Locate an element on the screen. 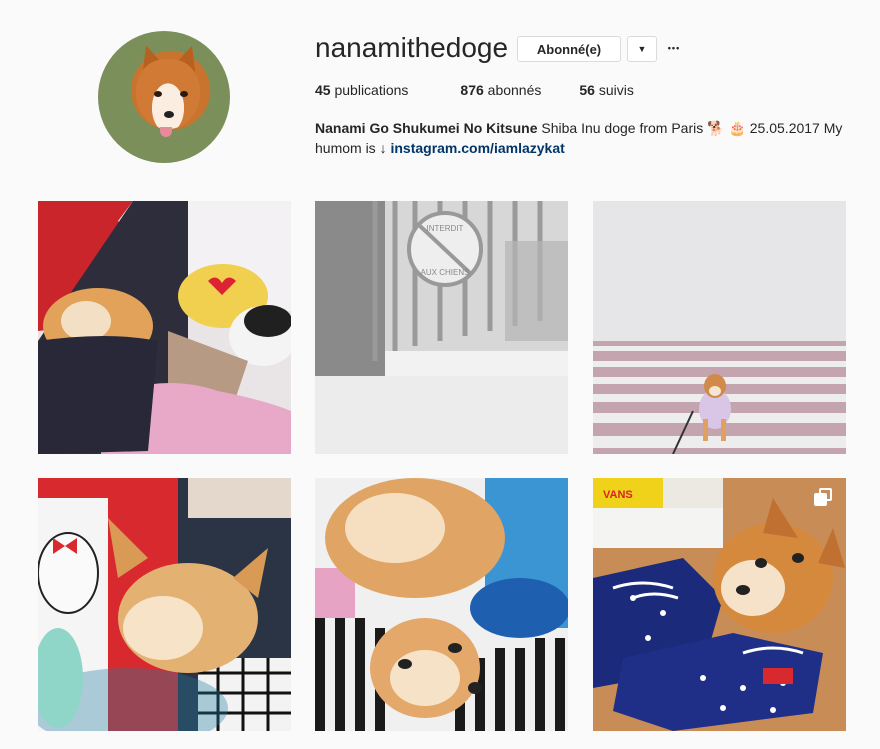 The width and height of the screenshot is (880, 749). stat-followers: 876 abonnés is located at coordinates (500, 90).